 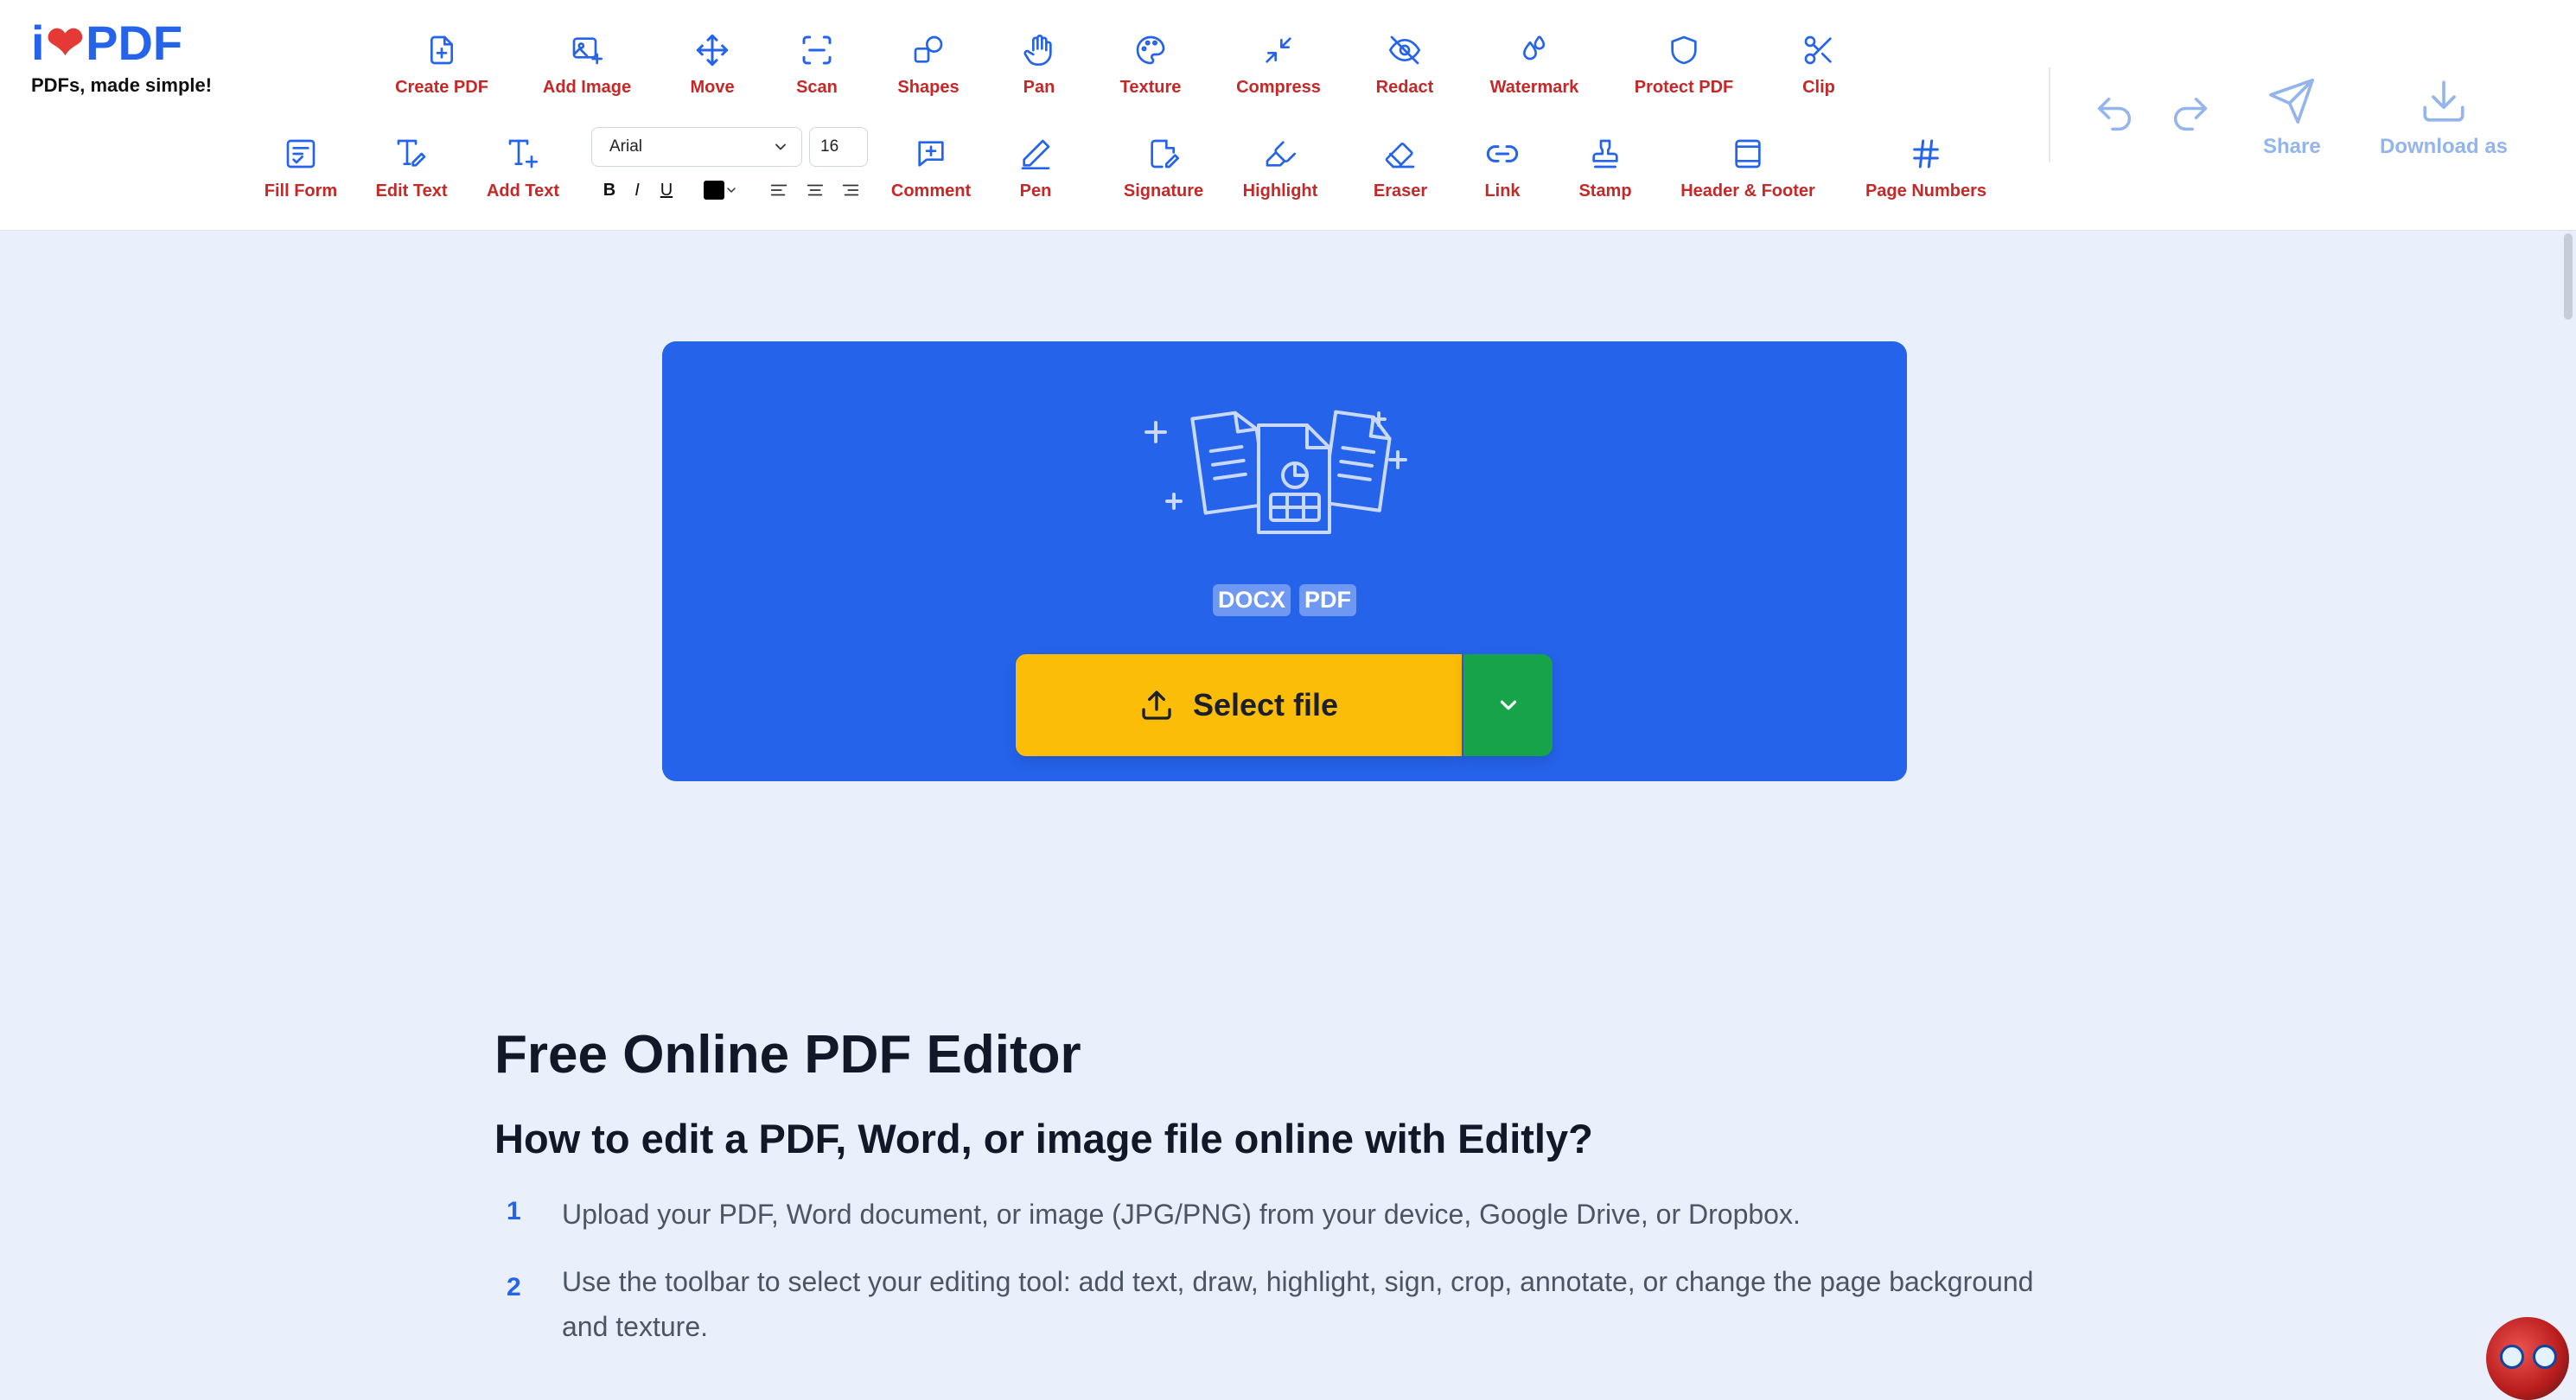 I want to click on eraser-icon, so click(x=1400, y=154).